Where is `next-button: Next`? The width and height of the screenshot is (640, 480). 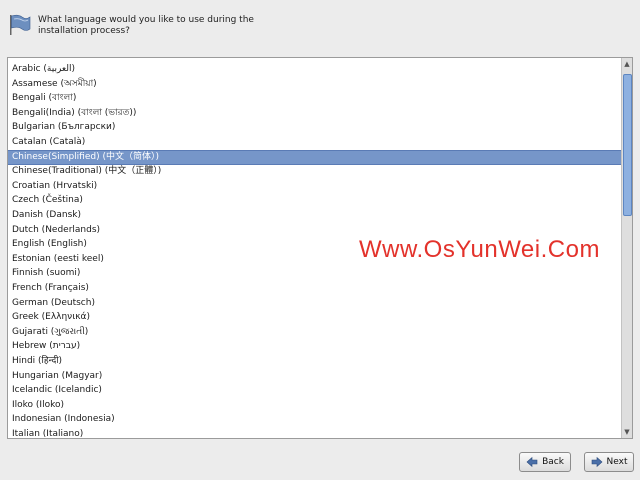 next-button: Next is located at coordinates (609, 462).